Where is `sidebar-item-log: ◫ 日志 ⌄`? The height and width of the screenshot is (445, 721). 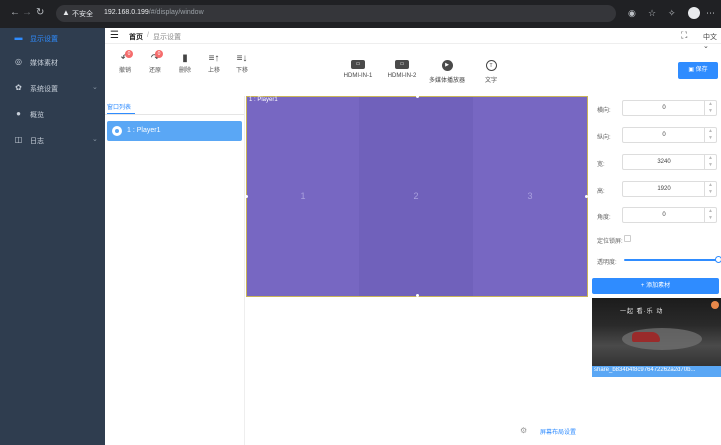
sidebar-item-log: ◫ 日志 ⌄ is located at coordinates (52, 140).